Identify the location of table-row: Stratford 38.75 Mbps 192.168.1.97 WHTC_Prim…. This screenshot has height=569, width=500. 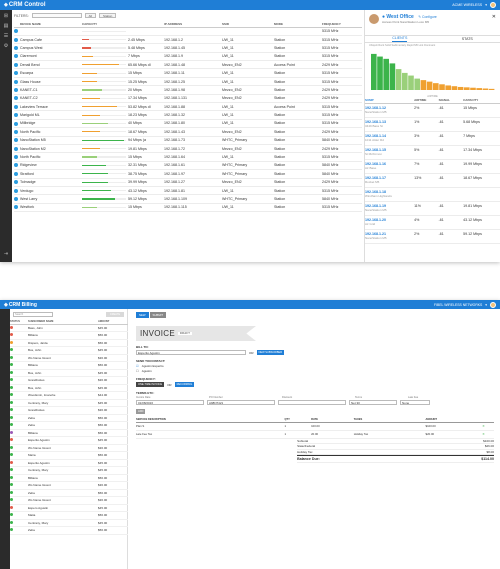
(188, 174).